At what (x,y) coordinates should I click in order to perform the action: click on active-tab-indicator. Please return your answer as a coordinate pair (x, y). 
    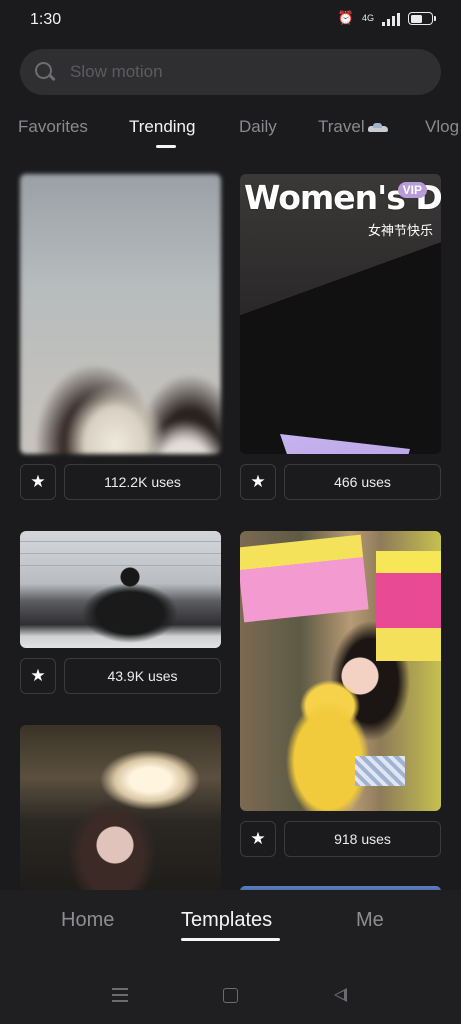
    Looking at the image, I should click on (166, 146).